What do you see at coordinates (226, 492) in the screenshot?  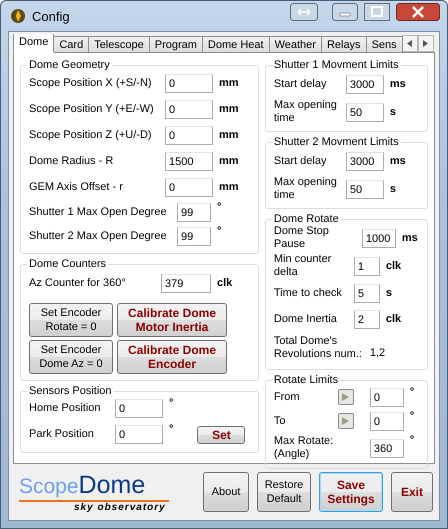 I see `footer-button: About` at bounding box center [226, 492].